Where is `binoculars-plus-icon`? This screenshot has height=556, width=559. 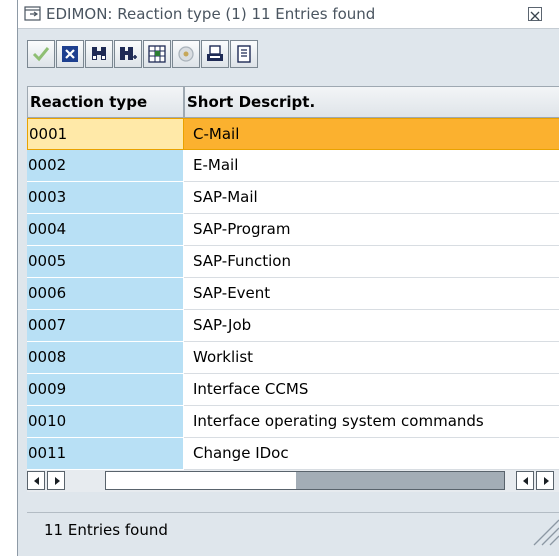 binoculars-plus-icon is located at coordinates (128, 53).